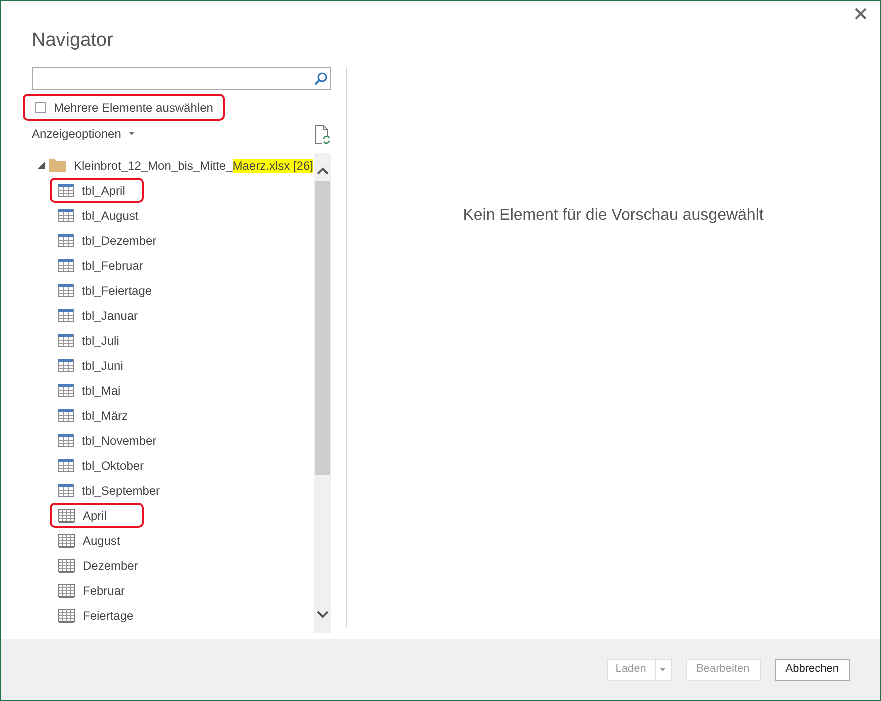 The image size is (881, 701). I want to click on multi-select-checkbox: Mehrere Elemente auswählen, so click(124, 107).